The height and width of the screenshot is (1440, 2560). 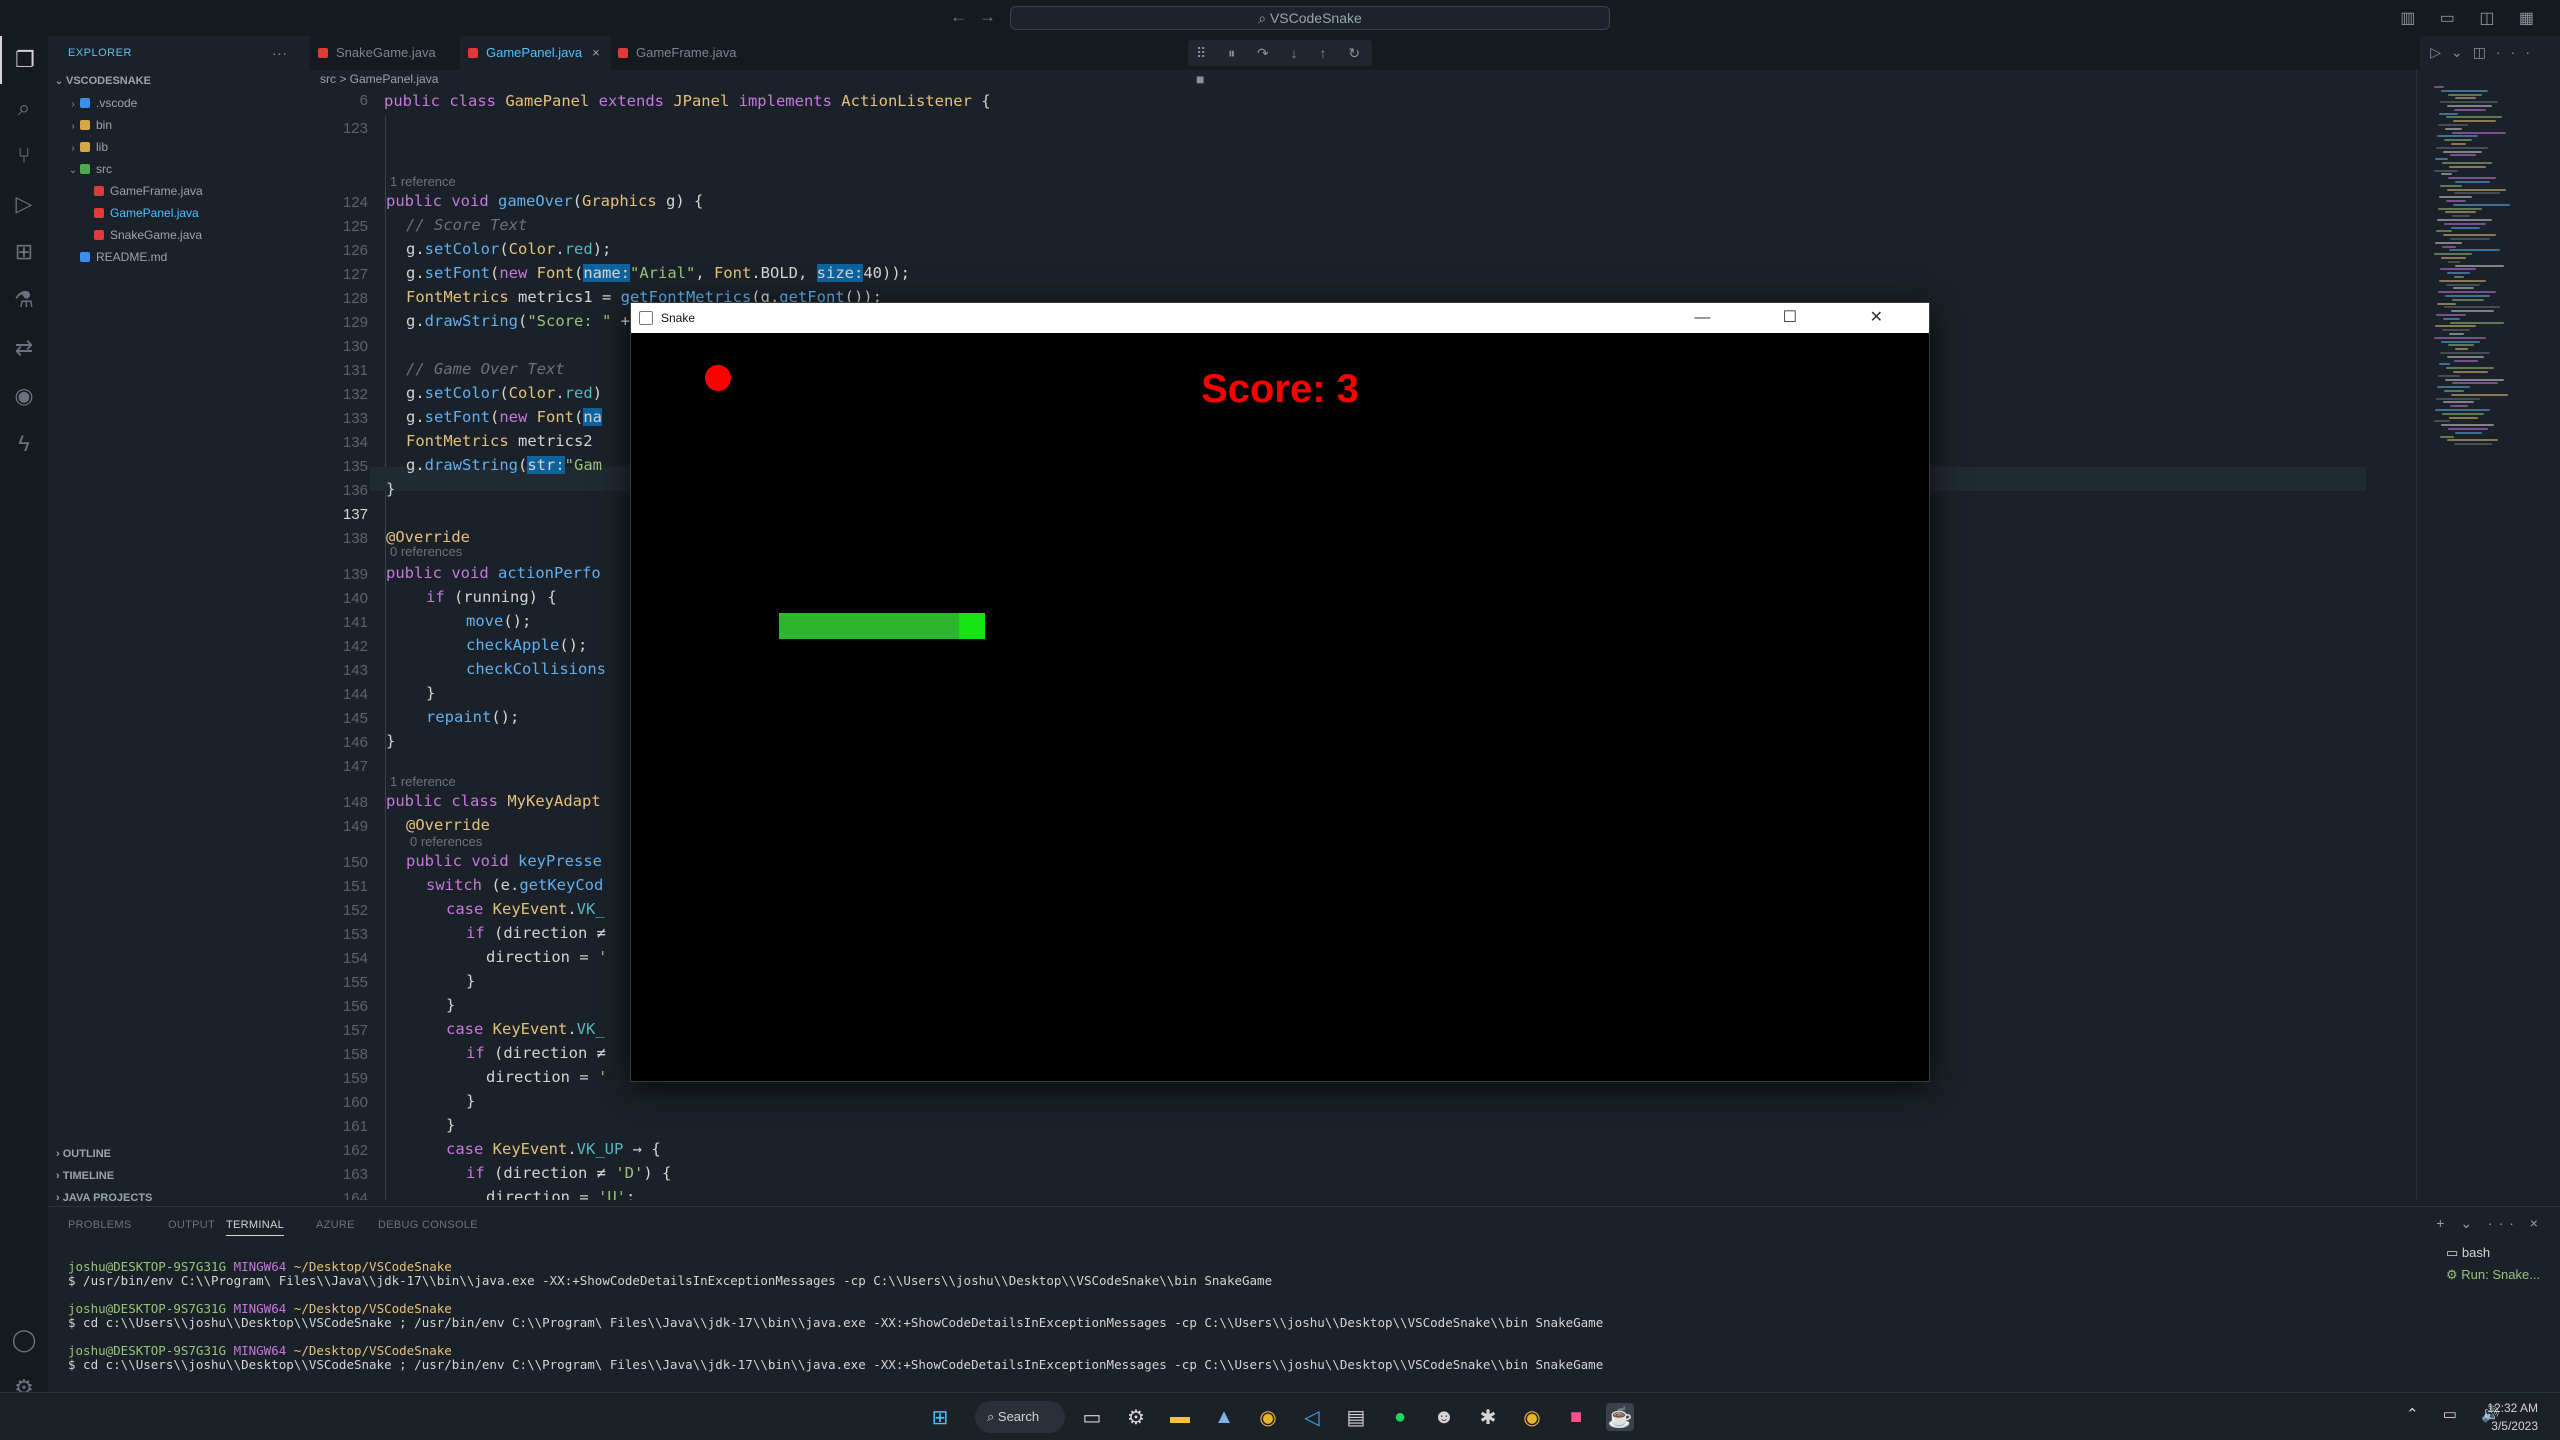 What do you see at coordinates (1400, 1417) in the screenshot?
I see `spotify-icon: ●` at bounding box center [1400, 1417].